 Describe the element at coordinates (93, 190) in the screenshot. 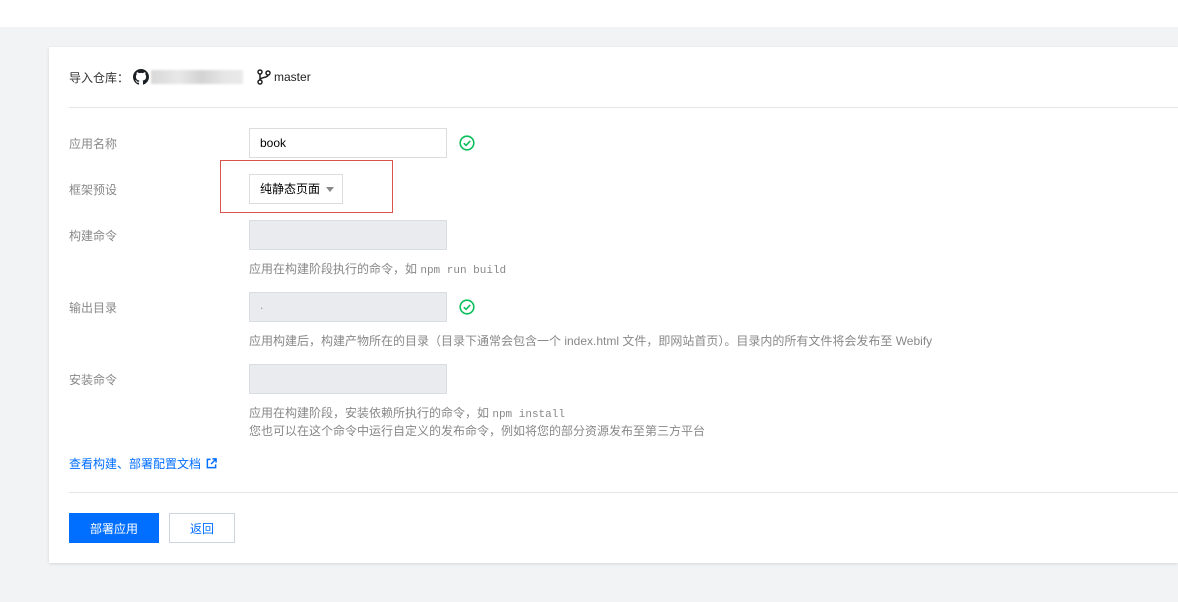

I see `framework-label: 框架预设` at that location.